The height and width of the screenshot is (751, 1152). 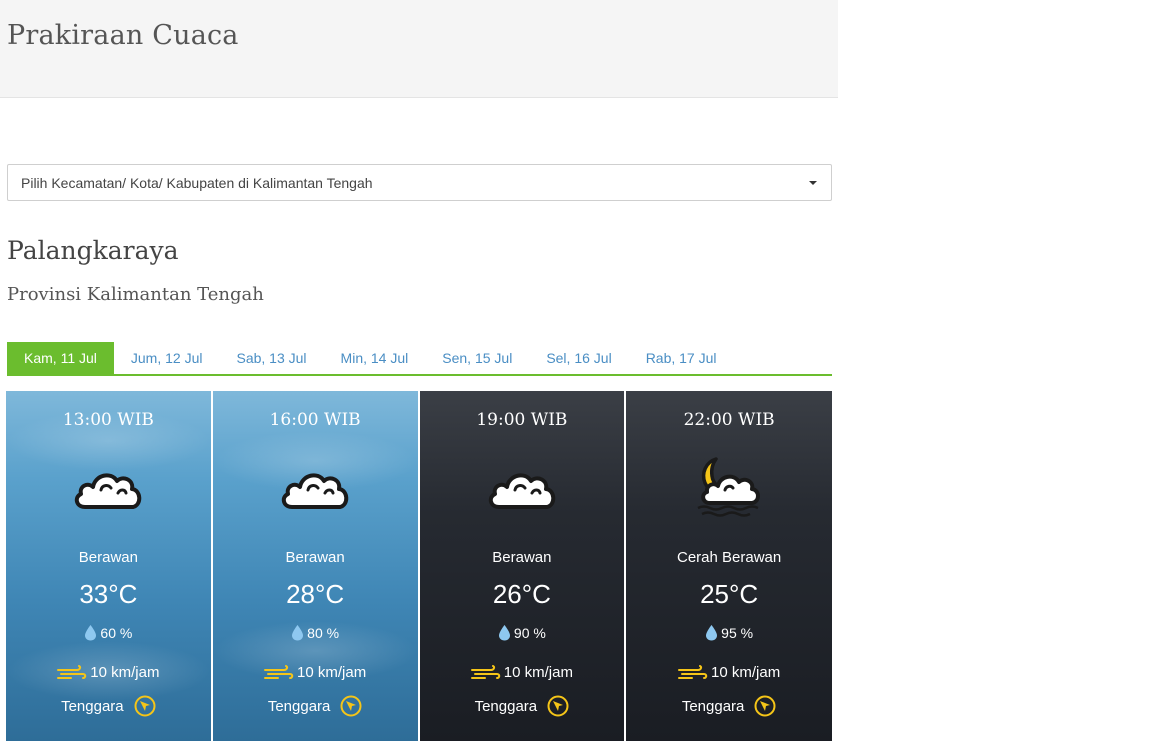 I want to click on tab-day-1: Jum, 12 Jul, so click(x=167, y=358).